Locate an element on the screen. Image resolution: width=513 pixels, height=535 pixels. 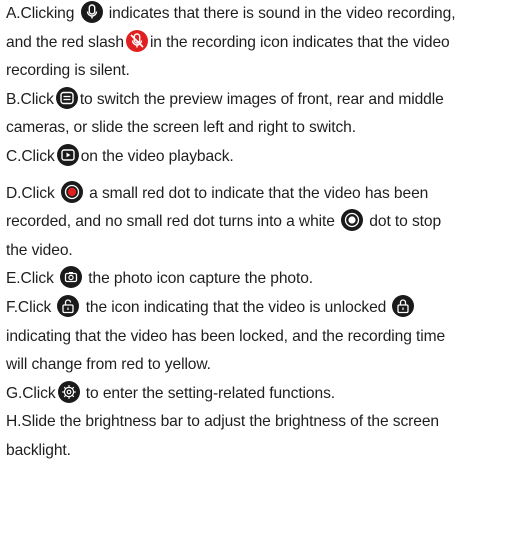
locked-icon is located at coordinates (403, 305).